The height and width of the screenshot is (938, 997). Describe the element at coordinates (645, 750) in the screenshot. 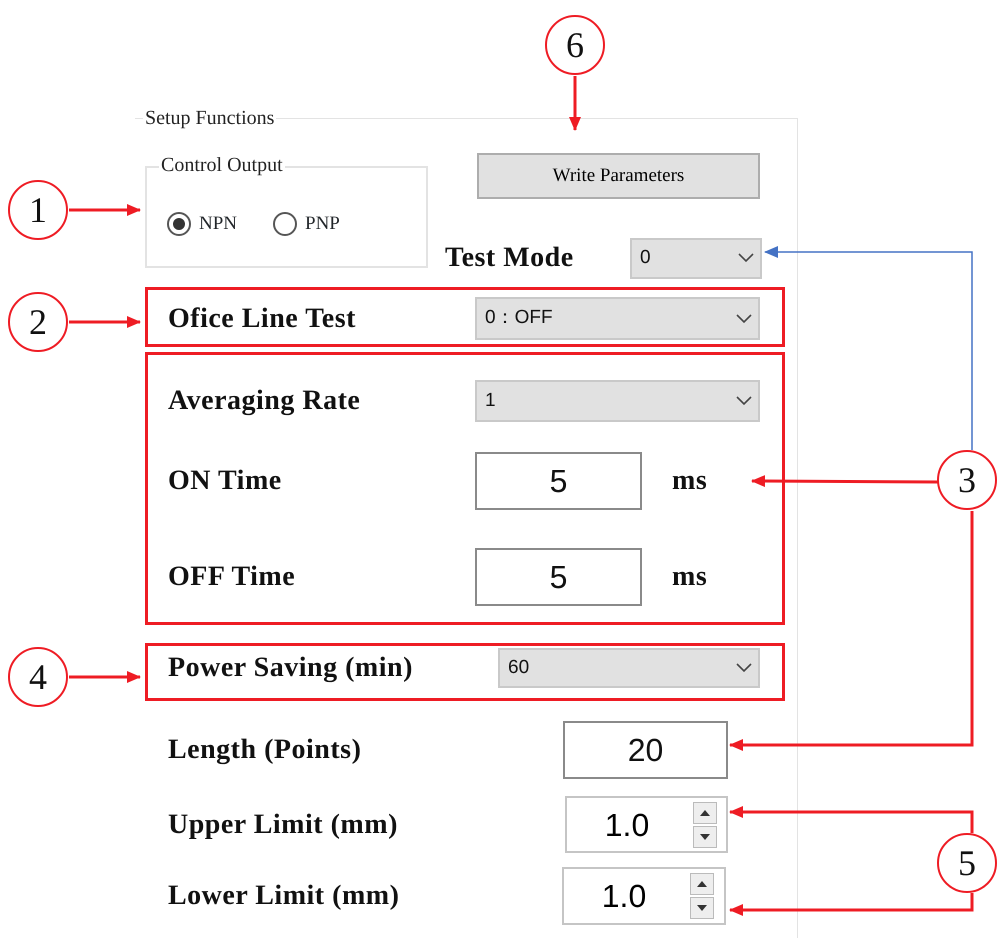

I see `input-field: 20` at that location.